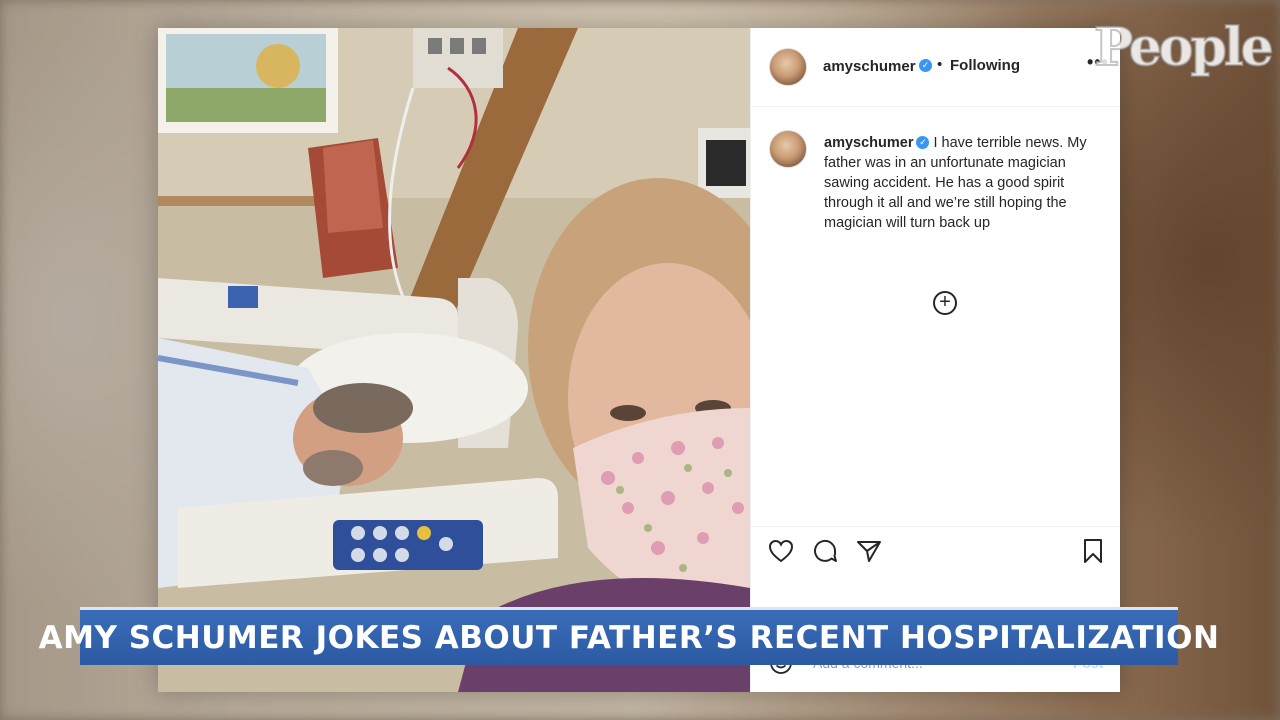 This screenshot has width=1280, height=720. Describe the element at coordinates (935, 551) in the screenshot. I see `post-actions` at that location.